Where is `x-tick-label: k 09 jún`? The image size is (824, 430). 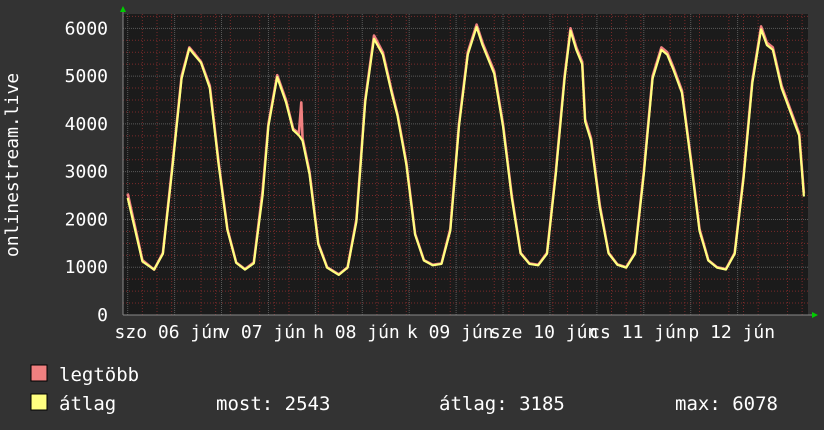 x-tick-label: k 09 jún is located at coordinates (450, 332).